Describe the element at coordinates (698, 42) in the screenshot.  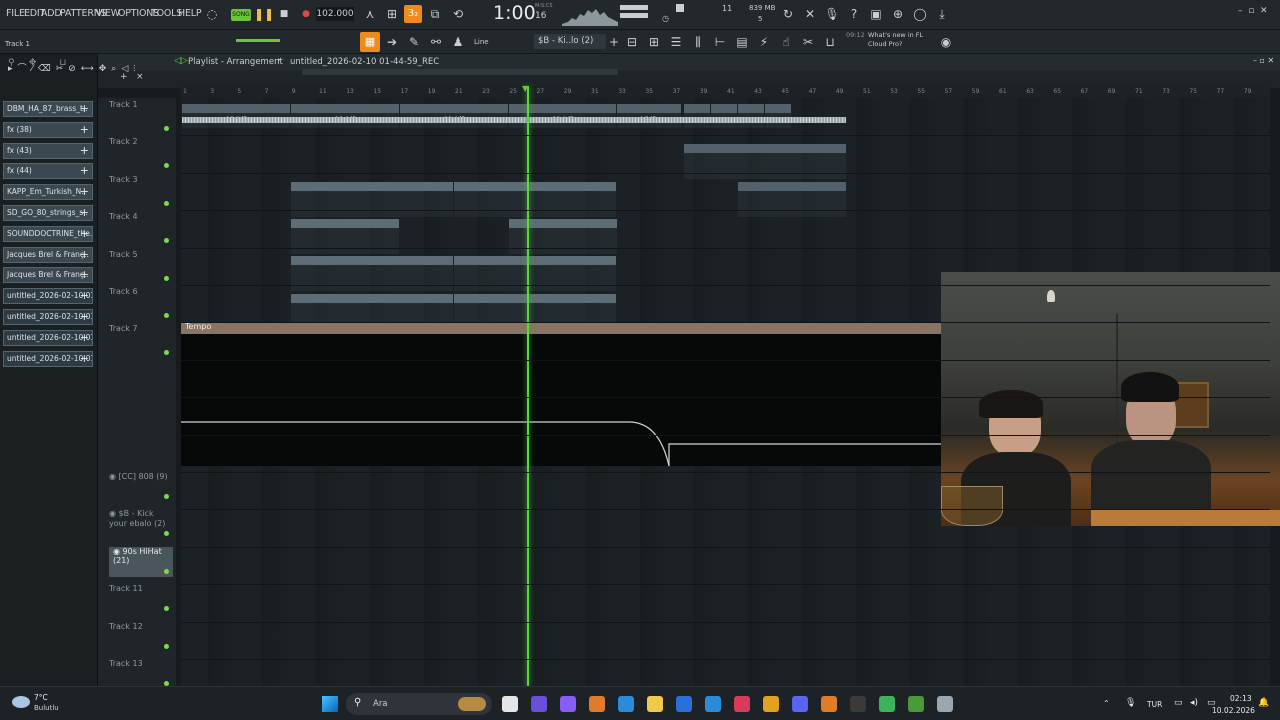
I see `mixer-icon: ⫼` at that location.